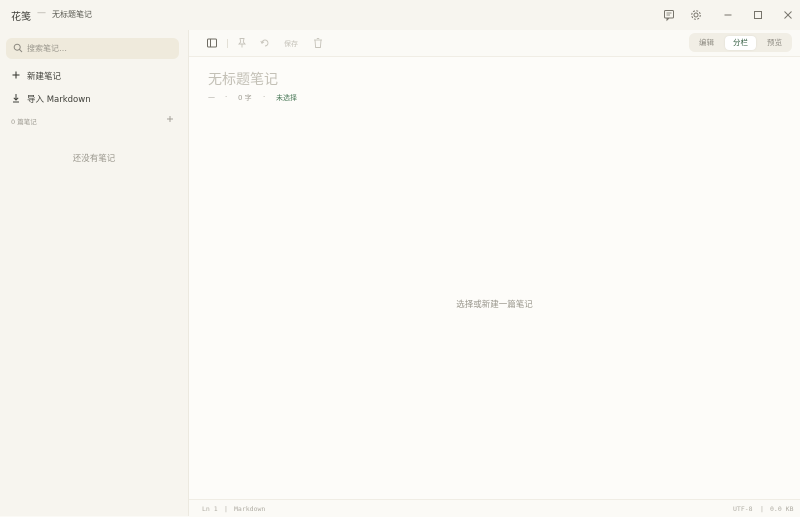 The width and height of the screenshot is (800, 517). I want to click on settings-gear-icon, so click(696, 15).